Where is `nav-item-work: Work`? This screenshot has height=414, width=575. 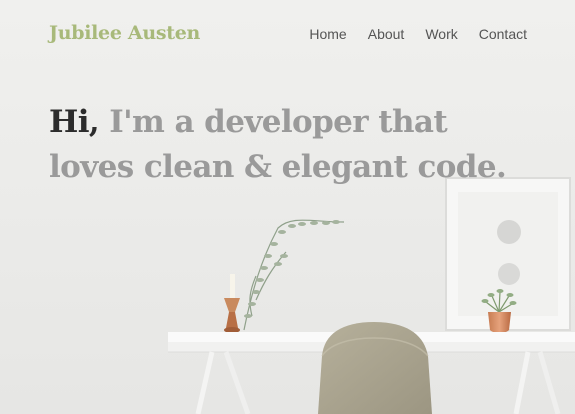
nav-item-work: Work is located at coordinates (441, 34).